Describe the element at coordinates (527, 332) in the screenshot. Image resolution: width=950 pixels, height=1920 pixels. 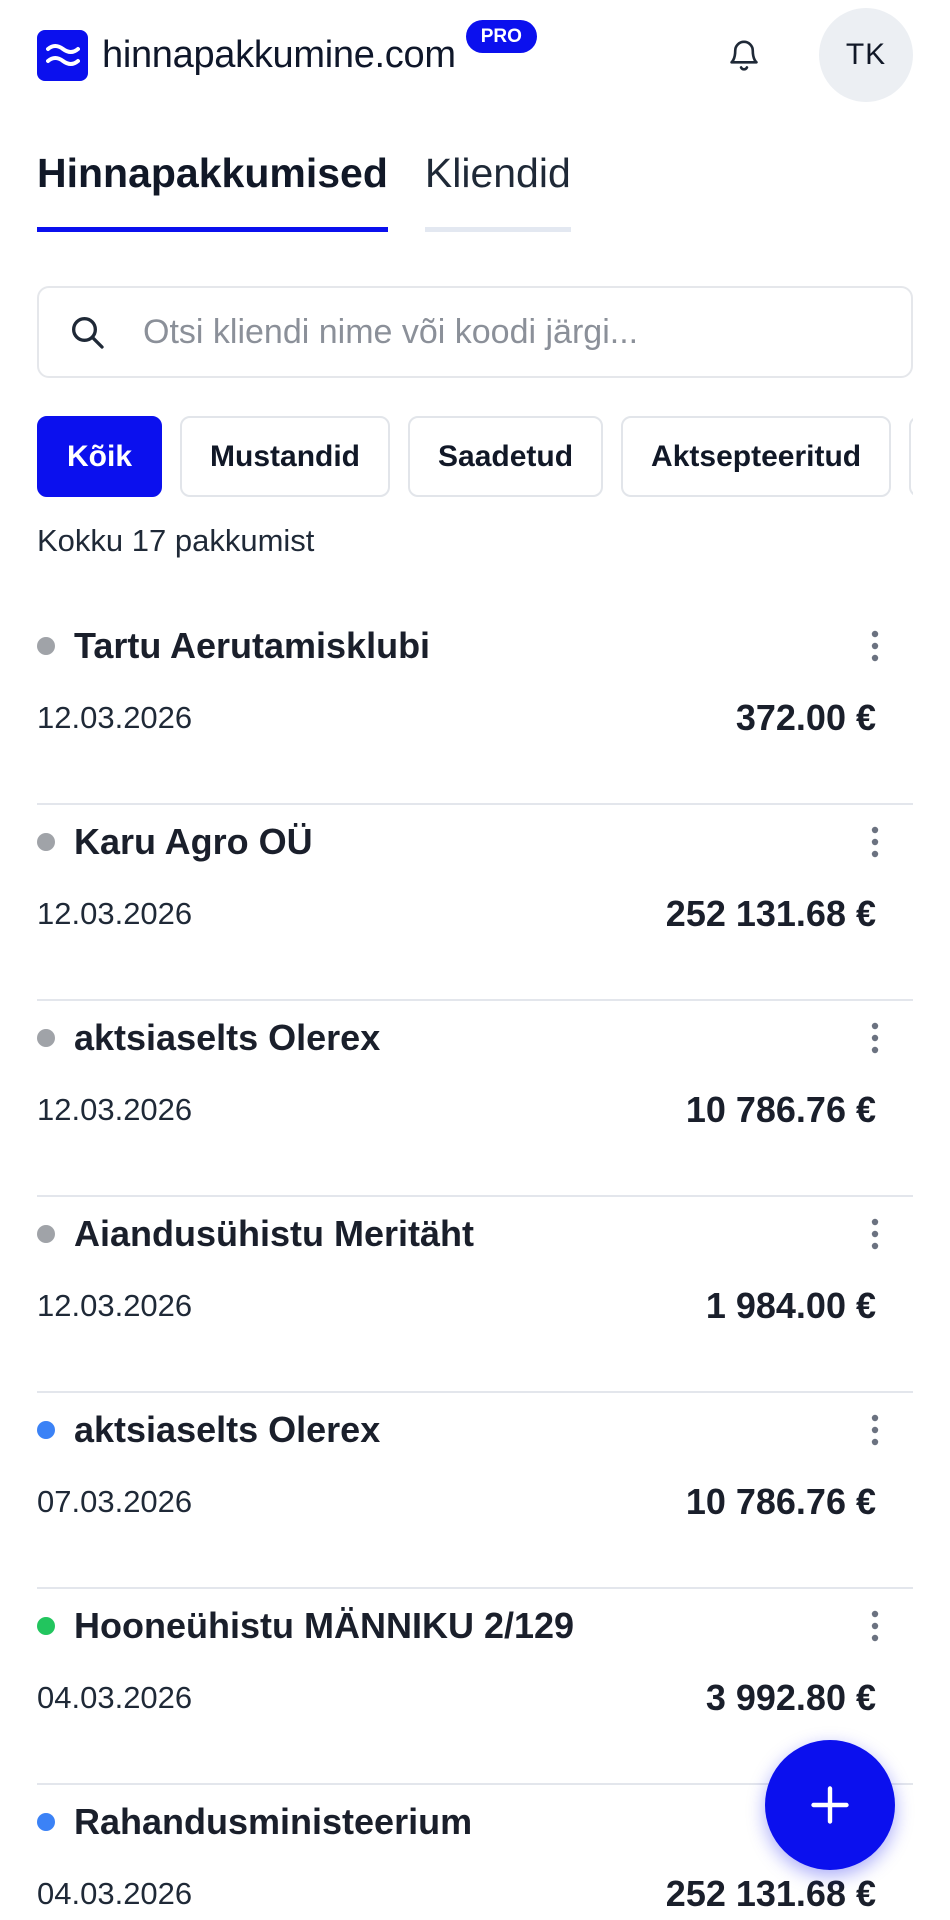
I see `search-input` at that location.